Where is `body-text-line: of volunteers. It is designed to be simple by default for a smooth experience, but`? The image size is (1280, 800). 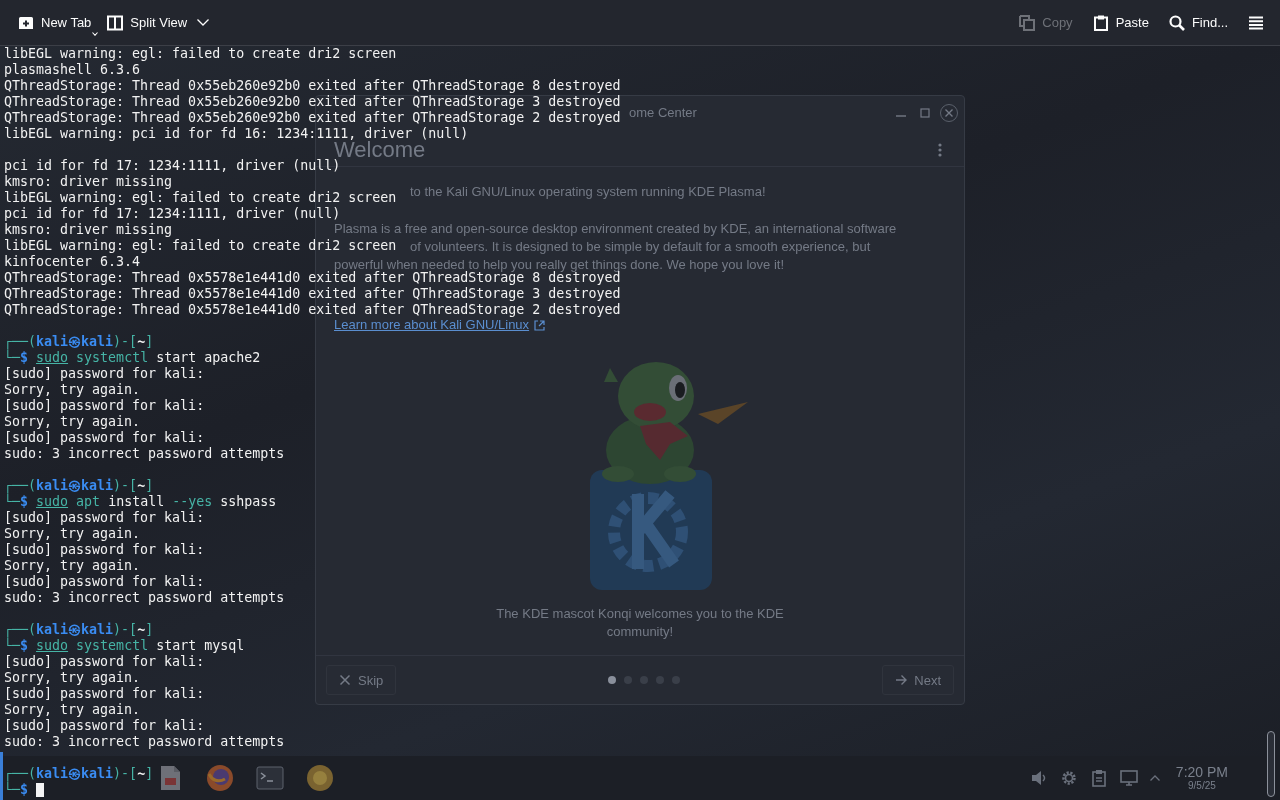 body-text-line: of volunteers. It is designed to be simple by default for a smooth experience, but is located at coordinates (640, 246).